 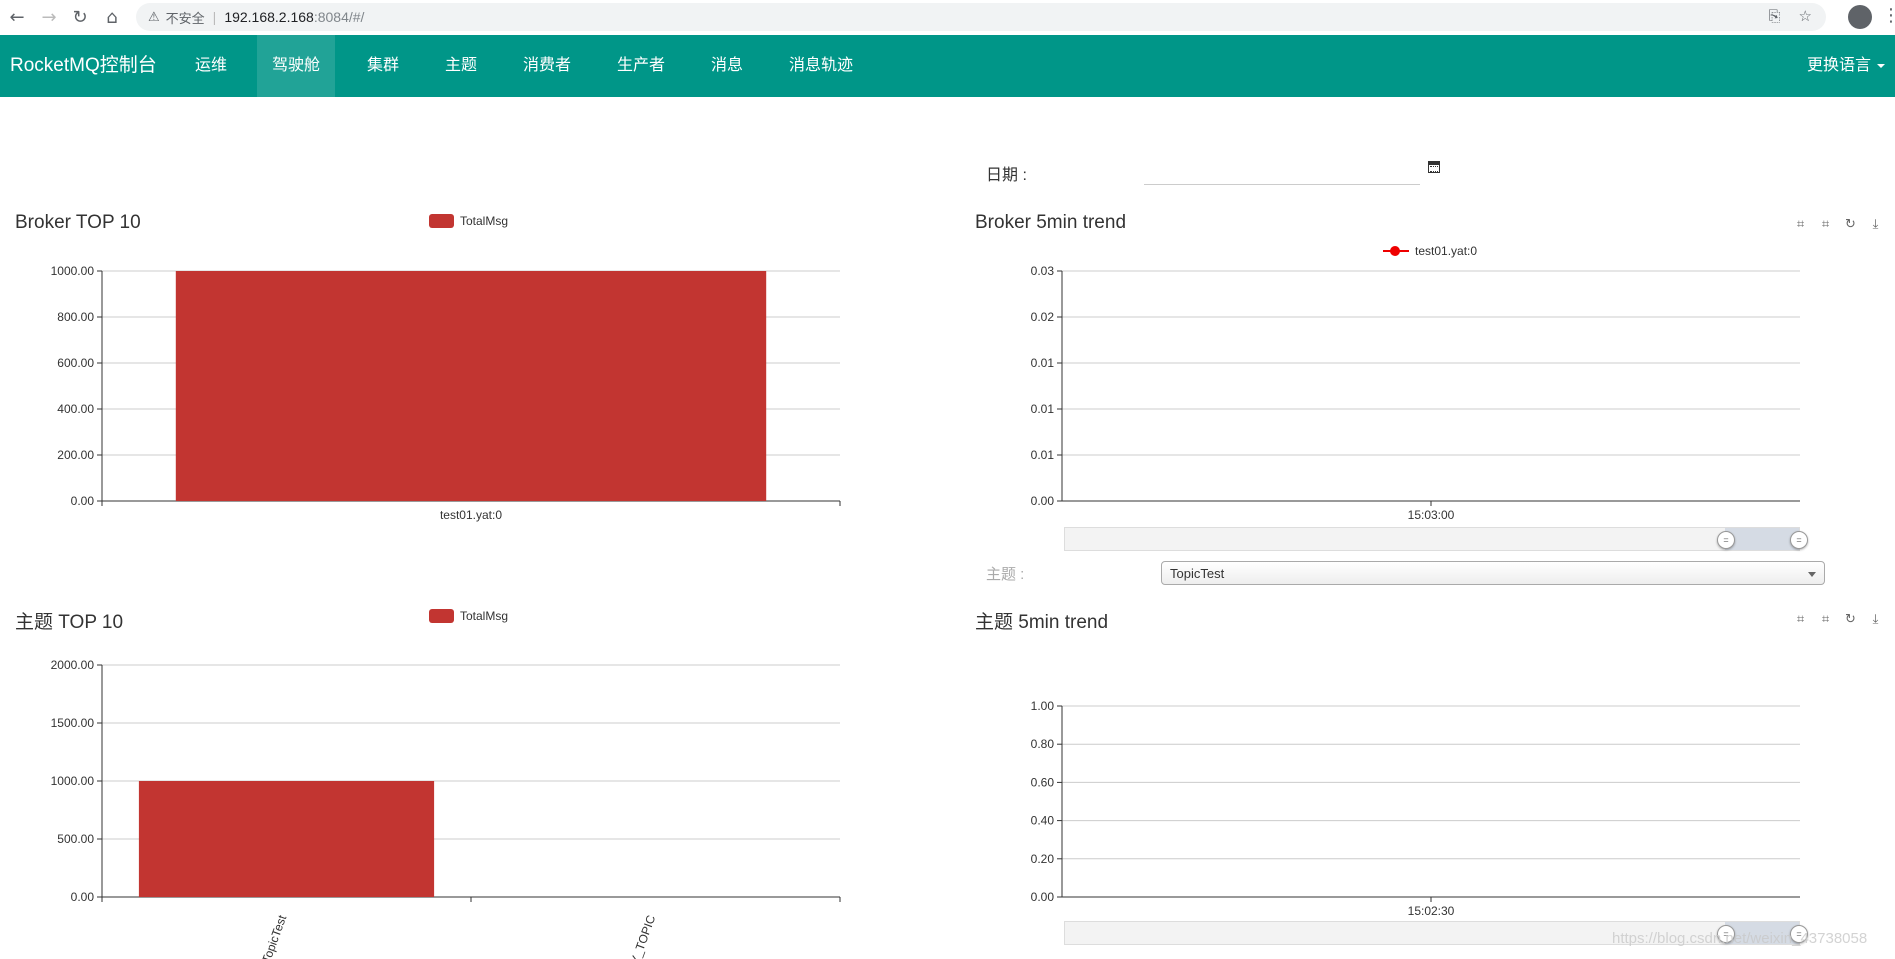 What do you see at coordinates (1726, 540) in the screenshot?
I see `datazoom-left-handle: =` at bounding box center [1726, 540].